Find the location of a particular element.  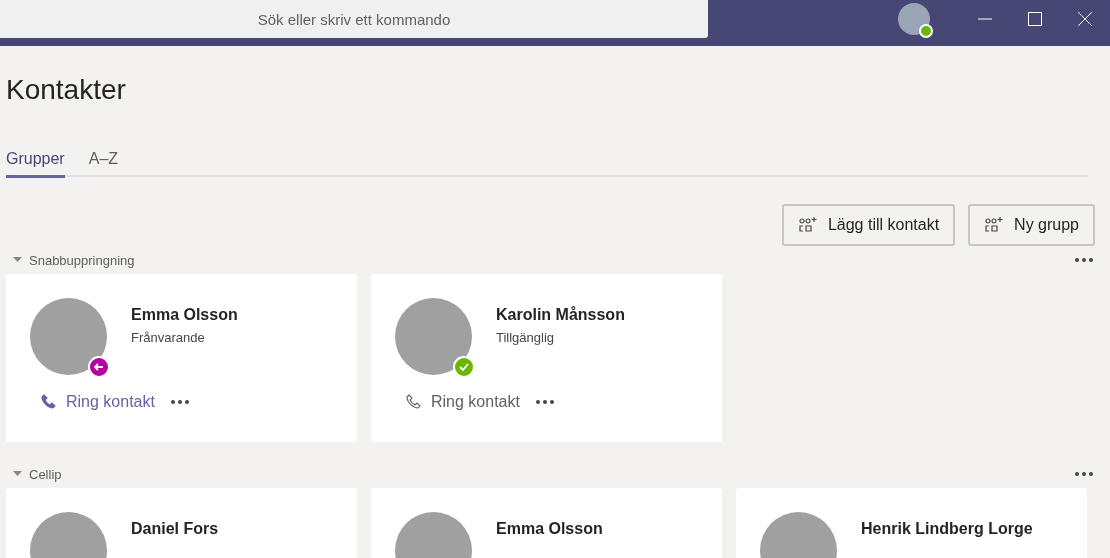

group-name: Snabbuppringning is located at coordinates (82, 260).